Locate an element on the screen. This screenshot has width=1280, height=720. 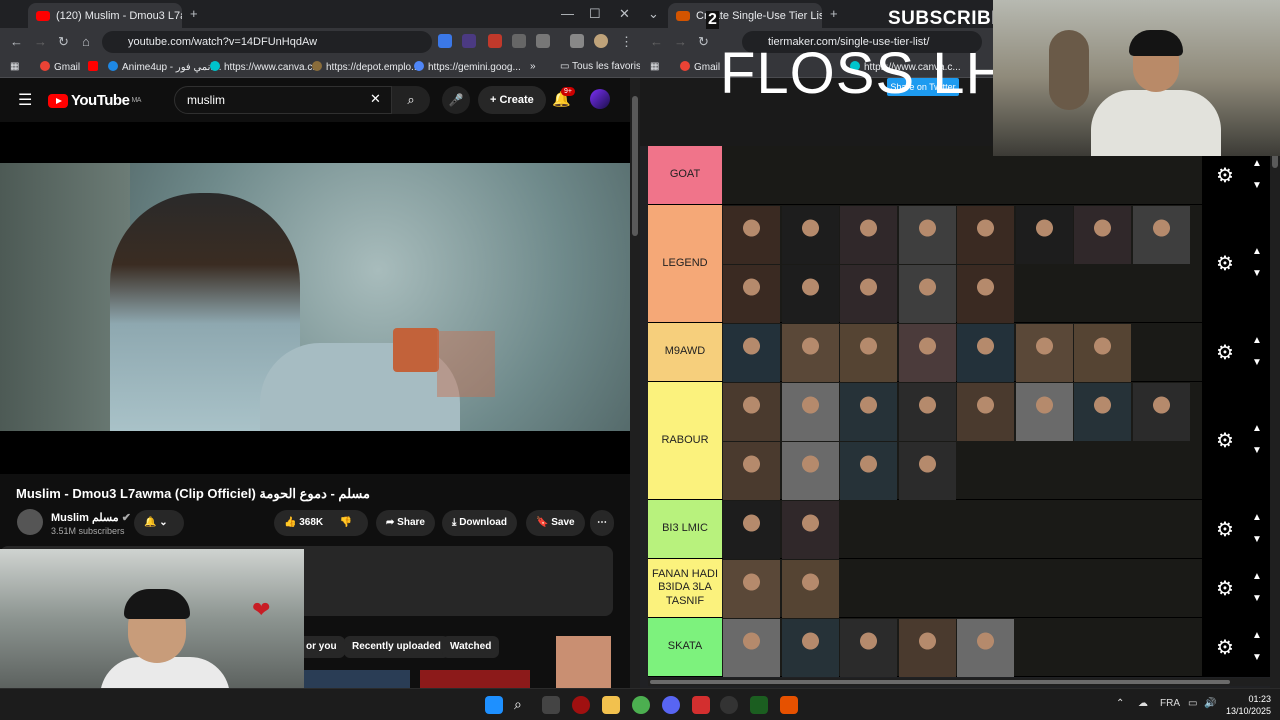
forward-icon: → is located at coordinates (680, 41).